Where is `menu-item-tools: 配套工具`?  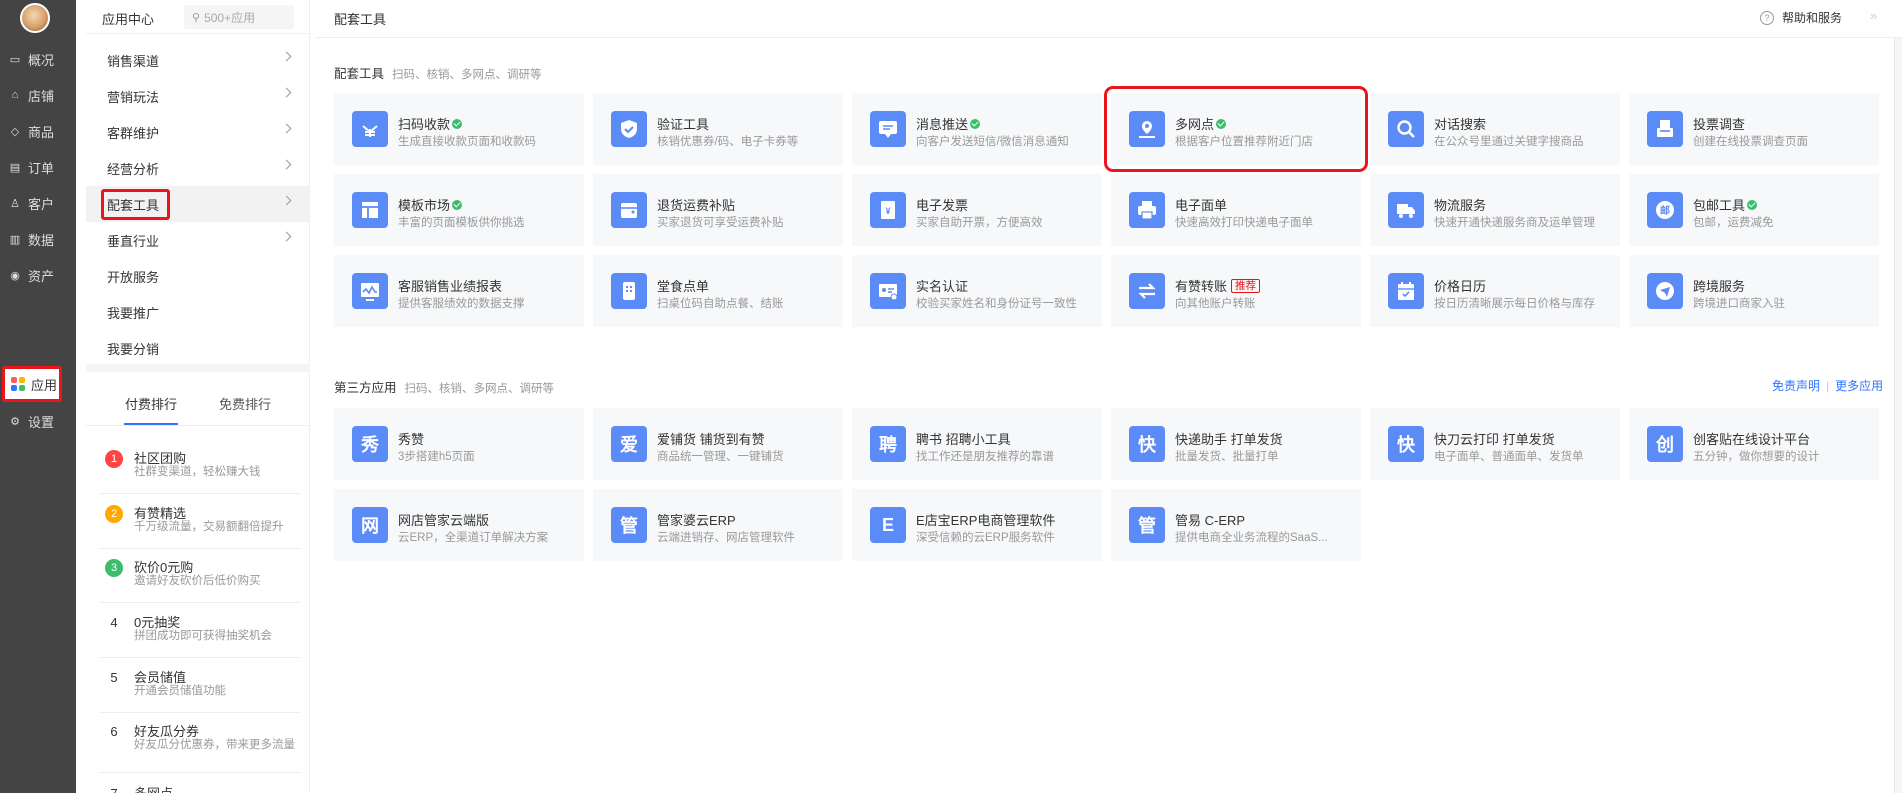
menu-item-tools: 配套工具 is located at coordinates (198, 204).